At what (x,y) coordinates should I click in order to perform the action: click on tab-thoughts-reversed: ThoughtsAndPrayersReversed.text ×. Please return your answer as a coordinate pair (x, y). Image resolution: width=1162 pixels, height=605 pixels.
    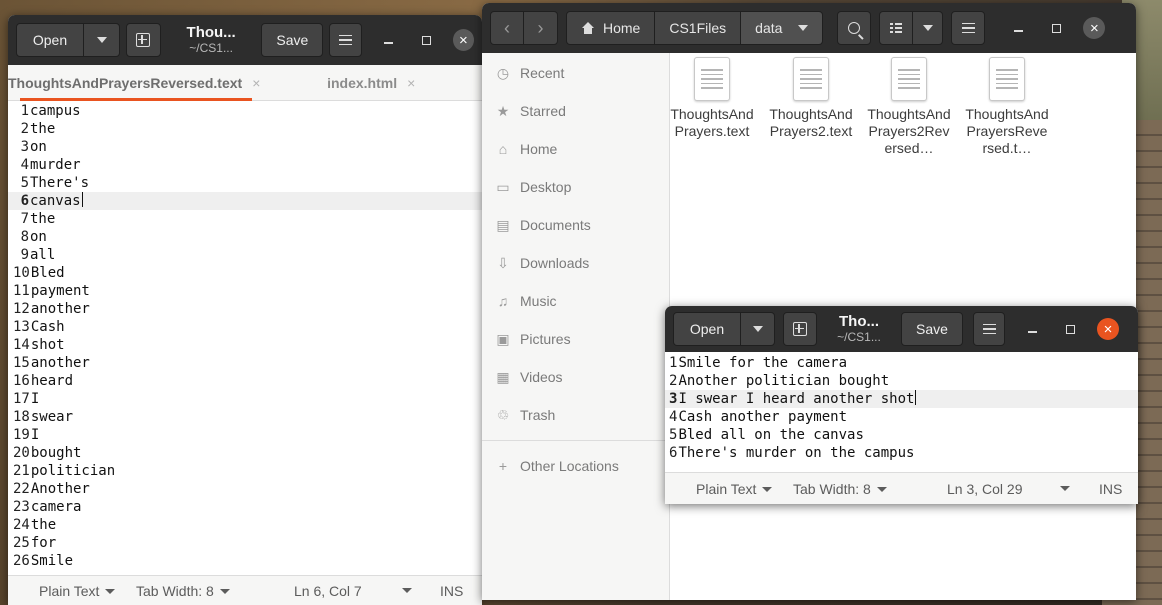
    Looking at the image, I should click on (134, 83).